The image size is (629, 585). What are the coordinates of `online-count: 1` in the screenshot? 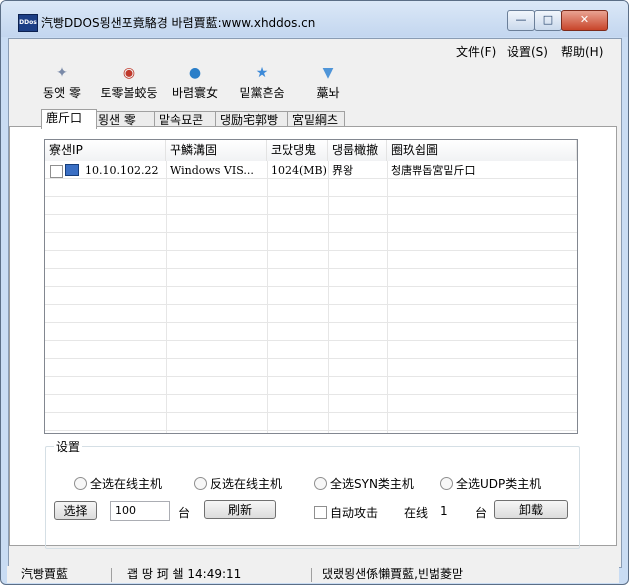 It's located at (444, 511).